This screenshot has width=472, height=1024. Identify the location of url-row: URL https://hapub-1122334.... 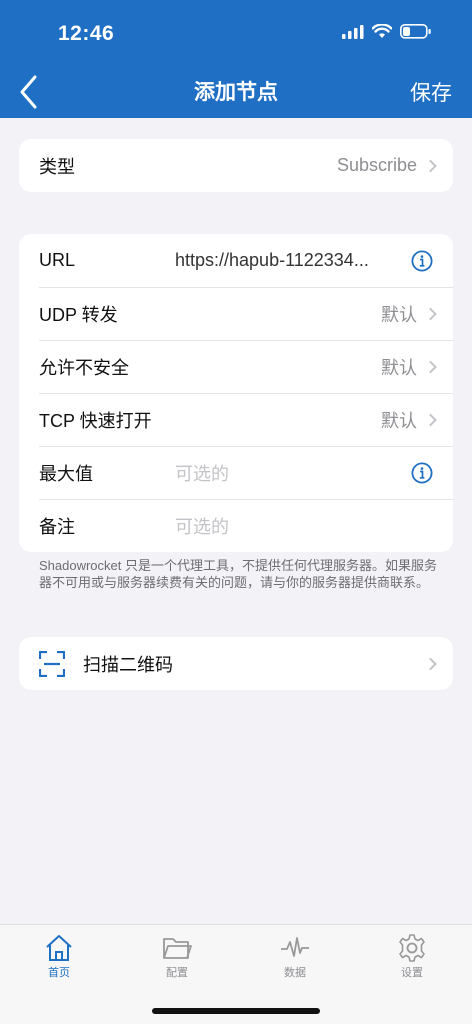
(236, 260).